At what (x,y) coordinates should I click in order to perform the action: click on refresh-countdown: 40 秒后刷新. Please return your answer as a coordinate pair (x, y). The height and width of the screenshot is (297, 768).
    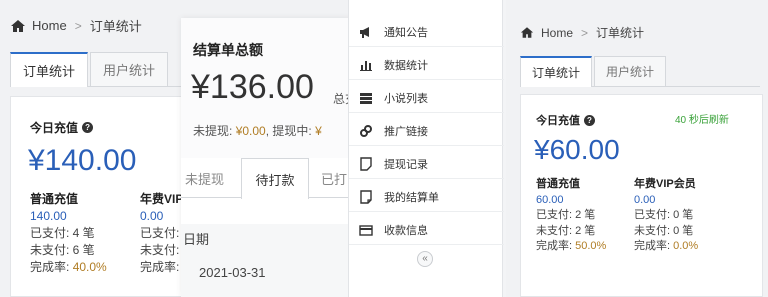
    Looking at the image, I should click on (702, 120).